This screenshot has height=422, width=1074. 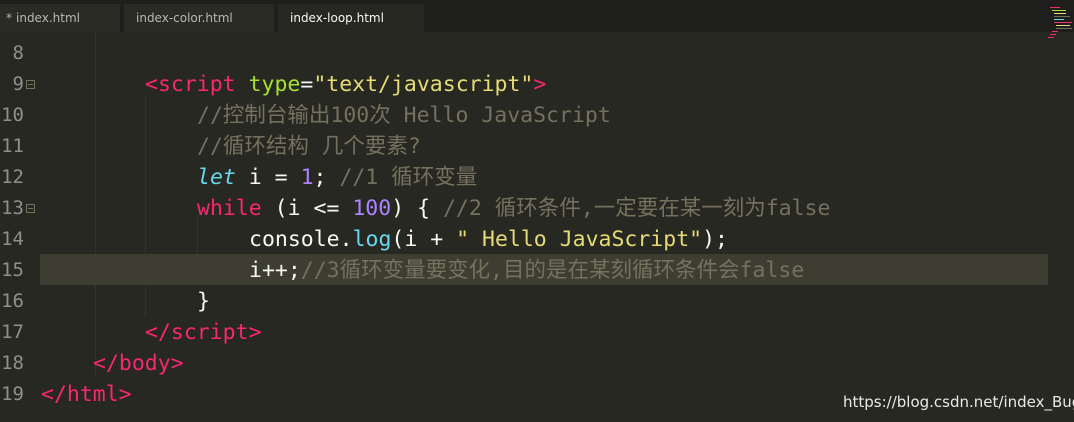 What do you see at coordinates (372, 208) in the screenshot?
I see `number-literal: 100` at bounding box center [372, 208].